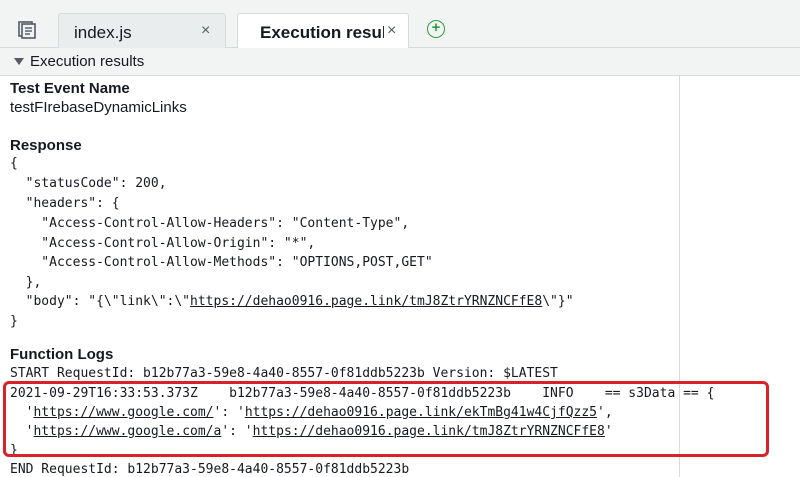  What do you see at coordinates (14, 163) in the screenshot?
I see `response-line: {` at bounding box center [14, 163].